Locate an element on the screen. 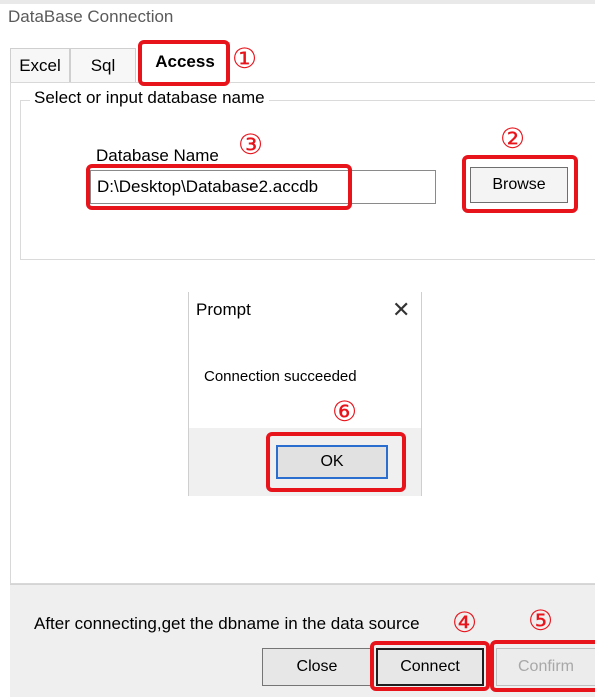 This screenshot has height=697, width=595. highlight-confirm-button is located at coordinates (542, 666).